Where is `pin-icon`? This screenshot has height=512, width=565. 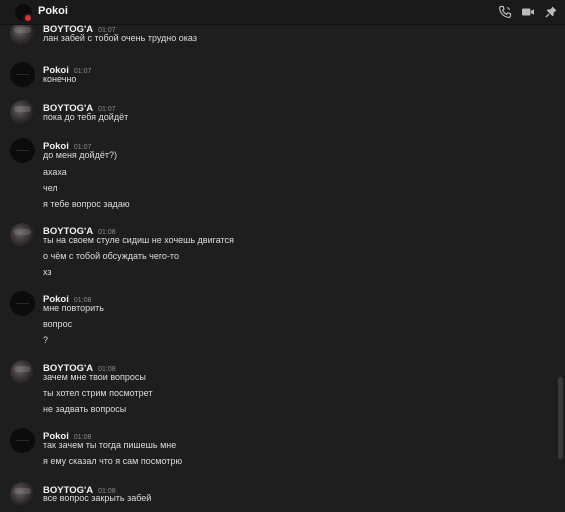
pin-icon is located at coordinates (551, 12).